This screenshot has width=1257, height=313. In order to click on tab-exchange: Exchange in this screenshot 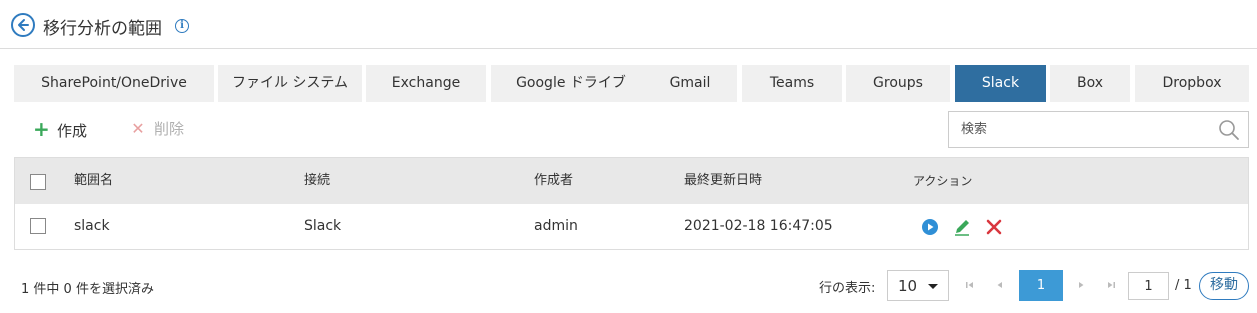, I will do `click(426, 83)`.